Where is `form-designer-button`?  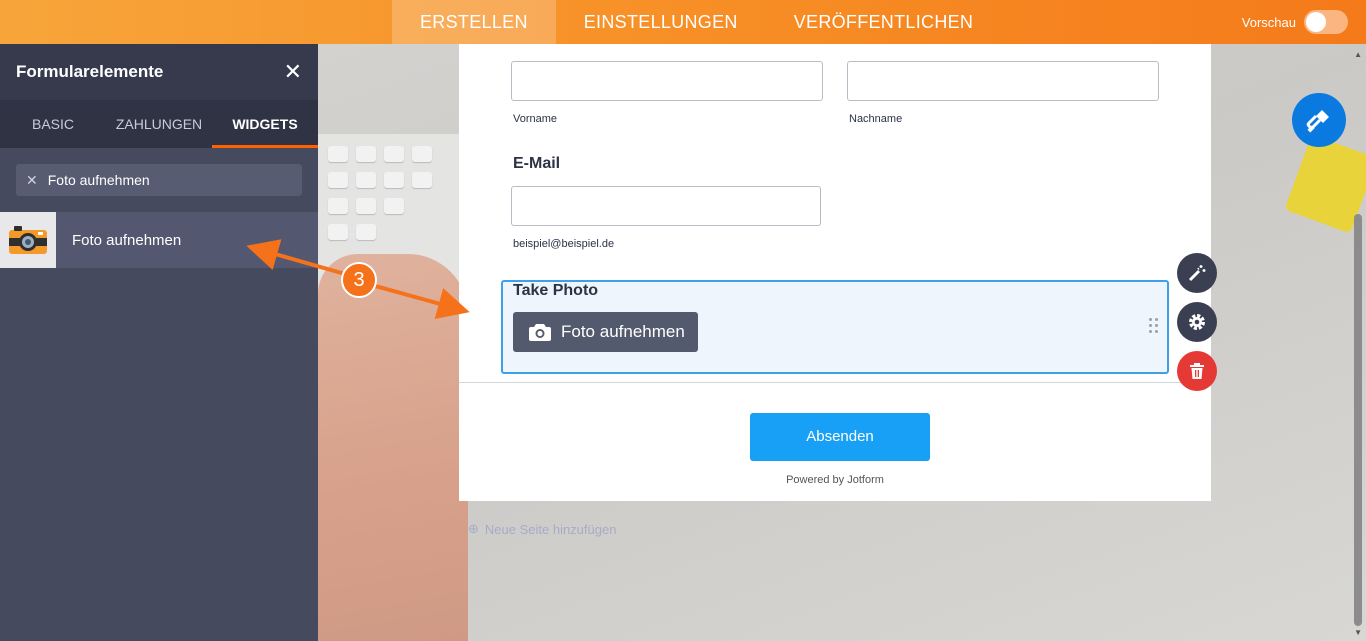 form-designer-button is located at coordinates (1319, 120).